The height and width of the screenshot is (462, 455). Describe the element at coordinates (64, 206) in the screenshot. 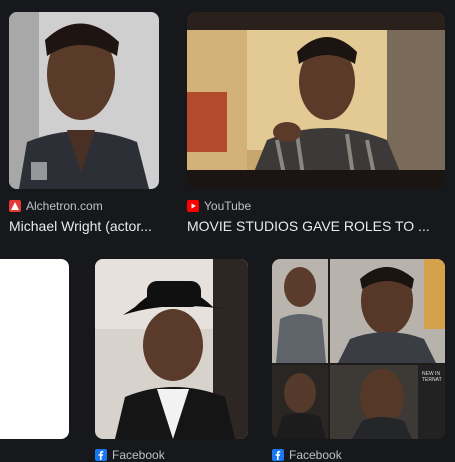

I see `source-label: Alchetron.com` at that location.